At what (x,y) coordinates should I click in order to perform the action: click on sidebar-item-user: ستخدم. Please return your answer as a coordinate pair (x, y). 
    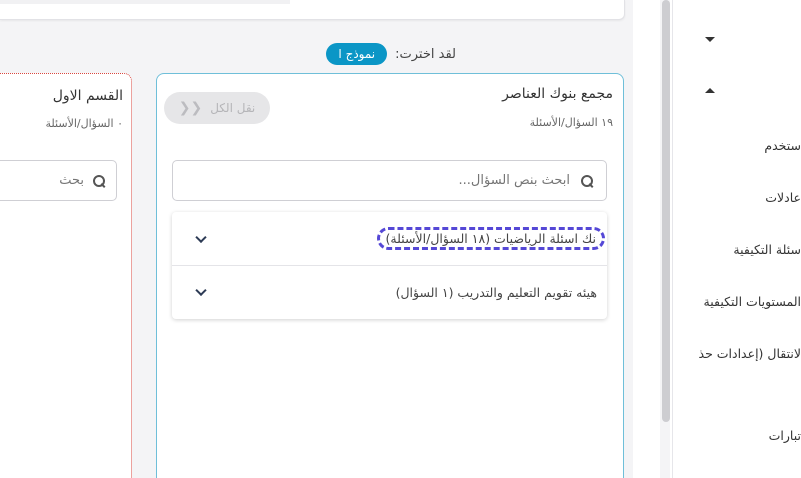
    Looking at the image, I should click on (782, 145).